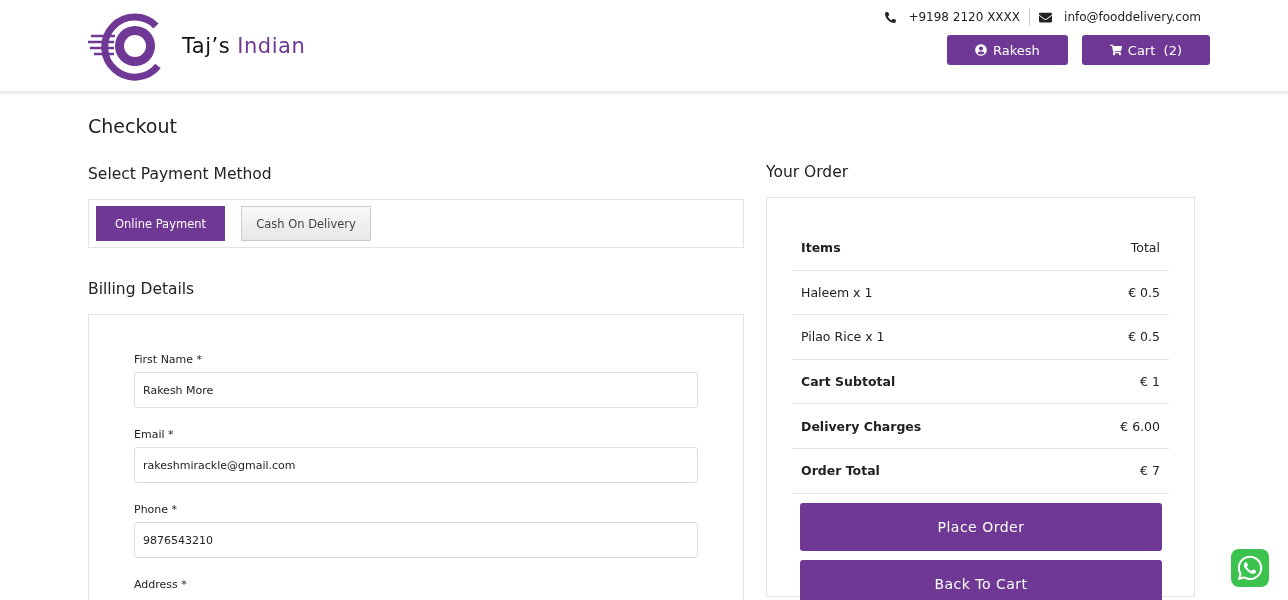 The width and height of the screenshot is (1288, 600). I want to click on field-label: Email *, so click(154, 434).